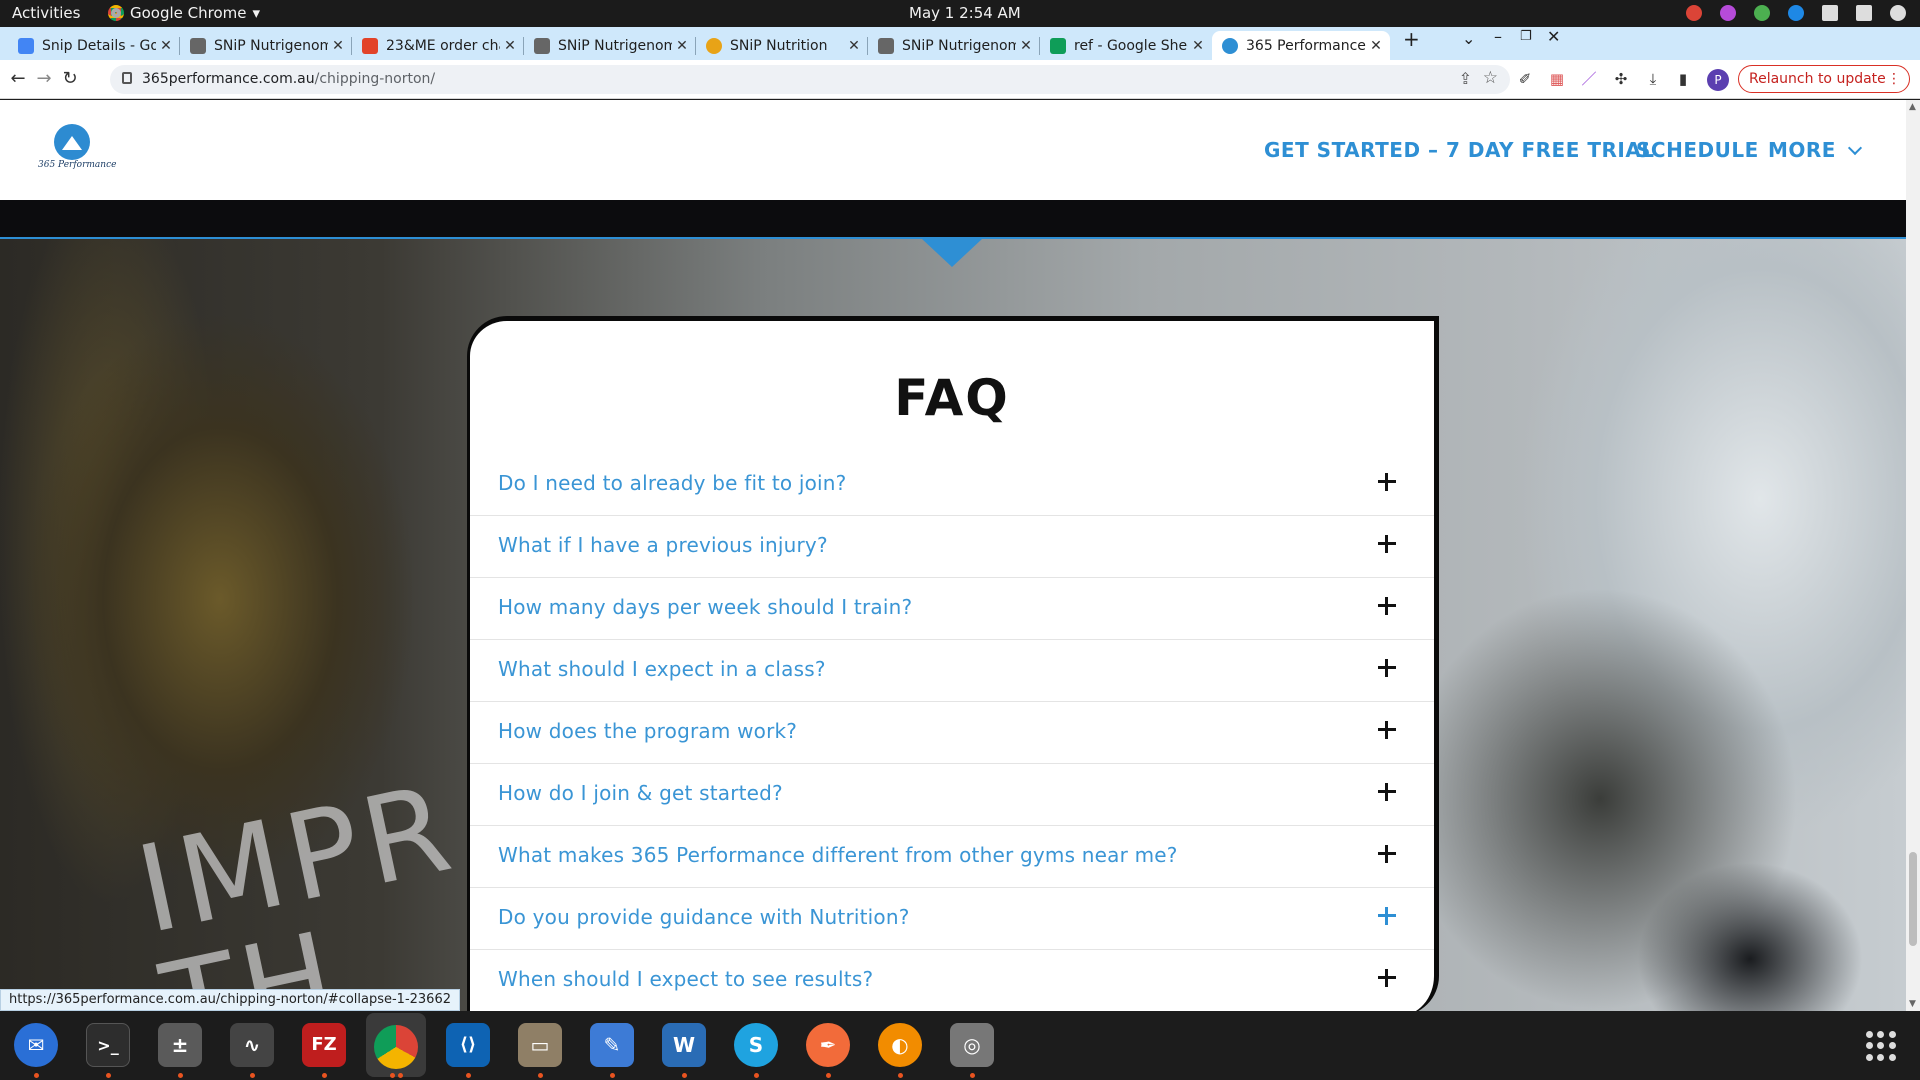 Image resolution: width=1920 pixels, height=1080 pixels. I want to click on writer-icon: W, so click(684, 1045).